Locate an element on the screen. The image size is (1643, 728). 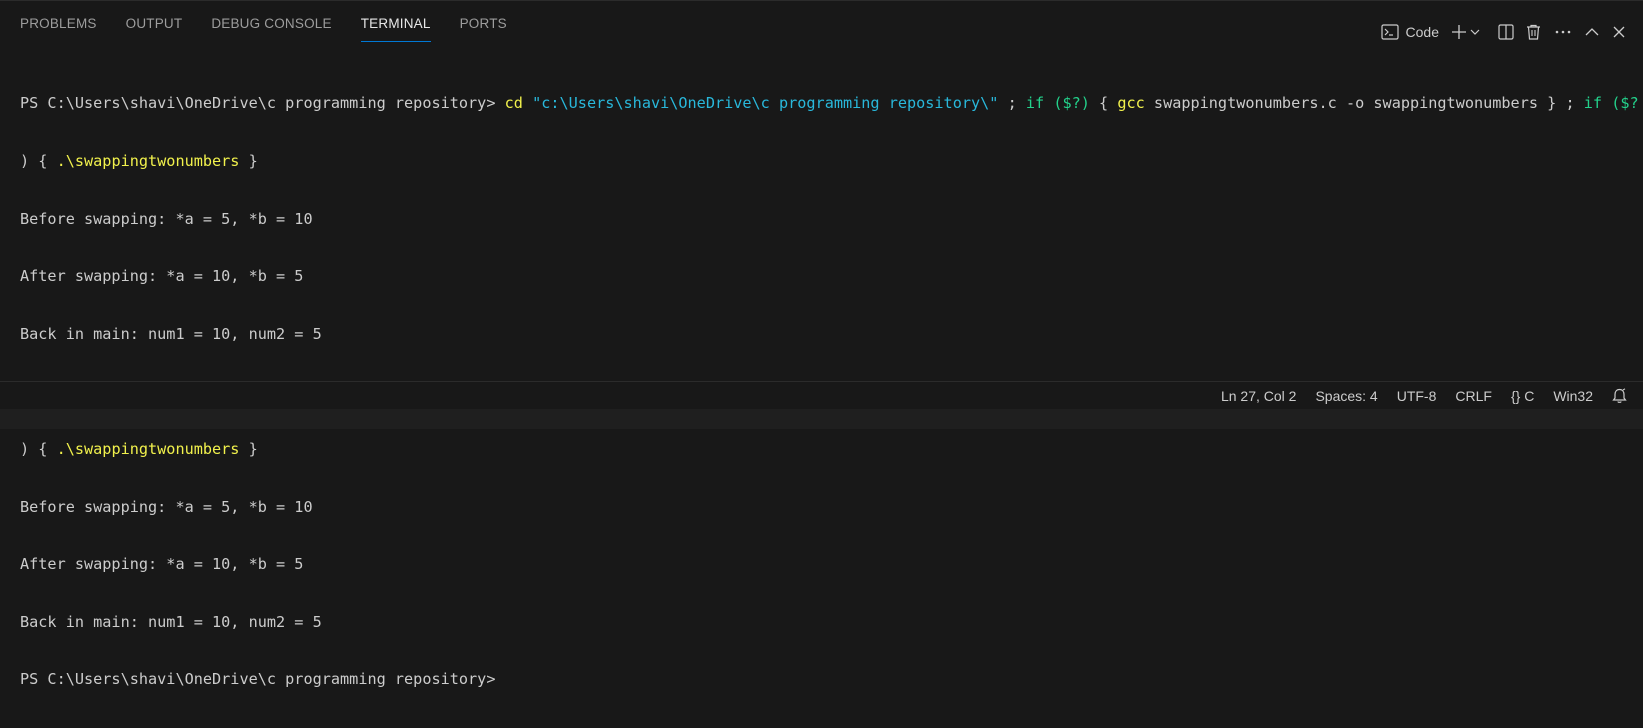
condition-tail: ($? is located at coordinates (1625, 103).